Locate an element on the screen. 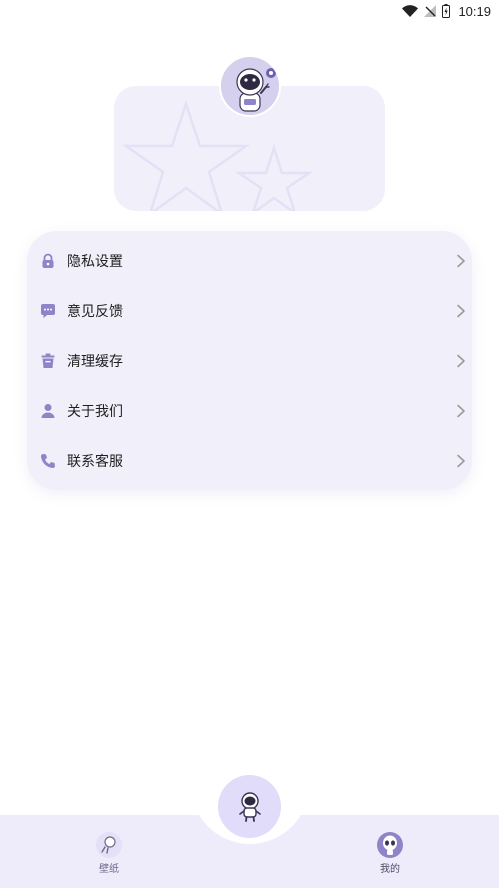 This screenshot has height=888, width=499. menu-label-feedback: 意见反馈 is located at coordinates (95, 312).